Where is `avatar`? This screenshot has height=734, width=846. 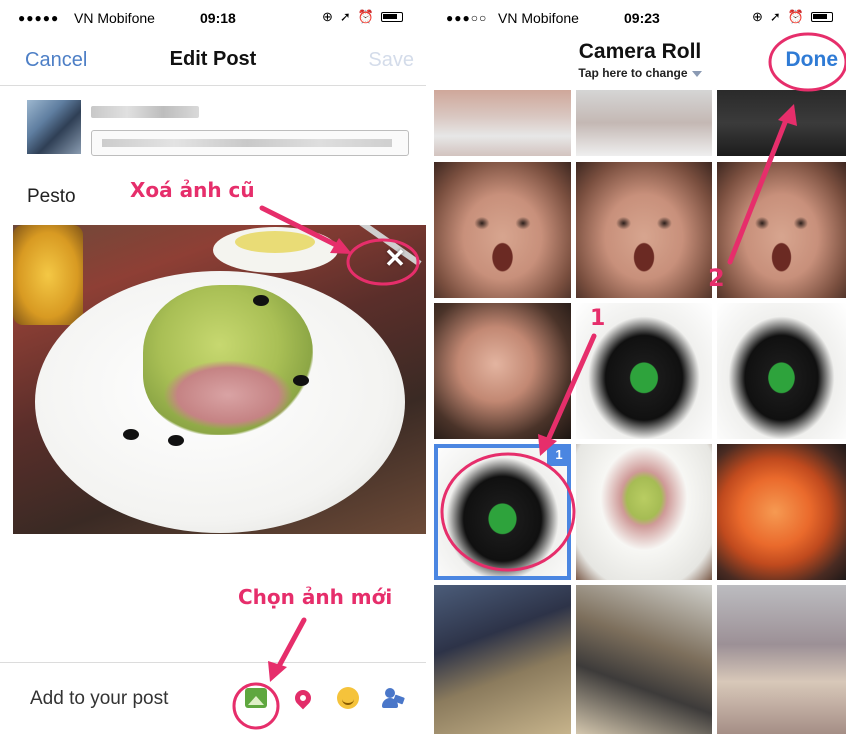 avatar is located at coordinates (54, 127).